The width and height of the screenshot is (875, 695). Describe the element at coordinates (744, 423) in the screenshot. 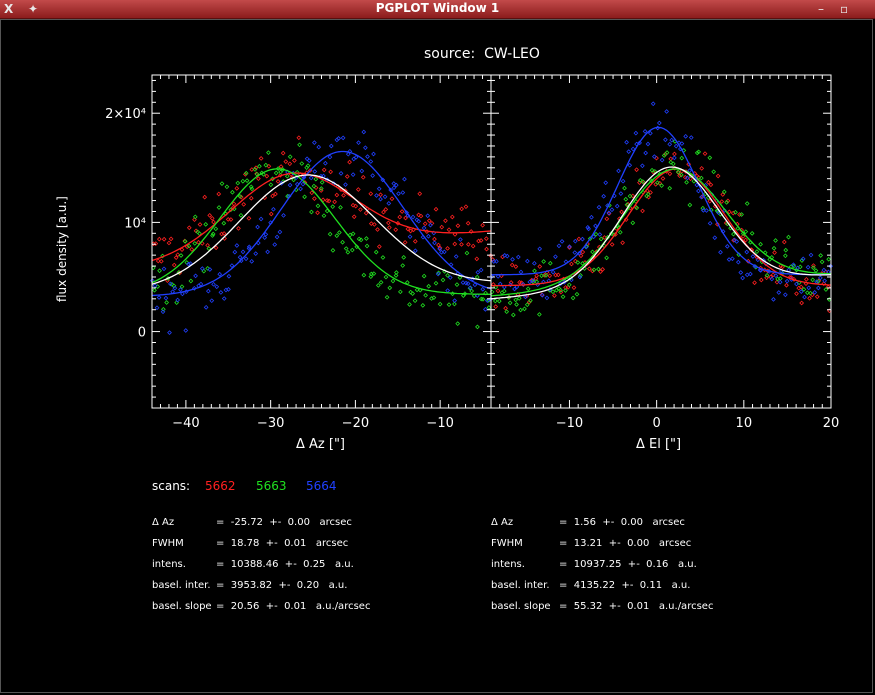

I see `x-tick-label: 10` at that location.